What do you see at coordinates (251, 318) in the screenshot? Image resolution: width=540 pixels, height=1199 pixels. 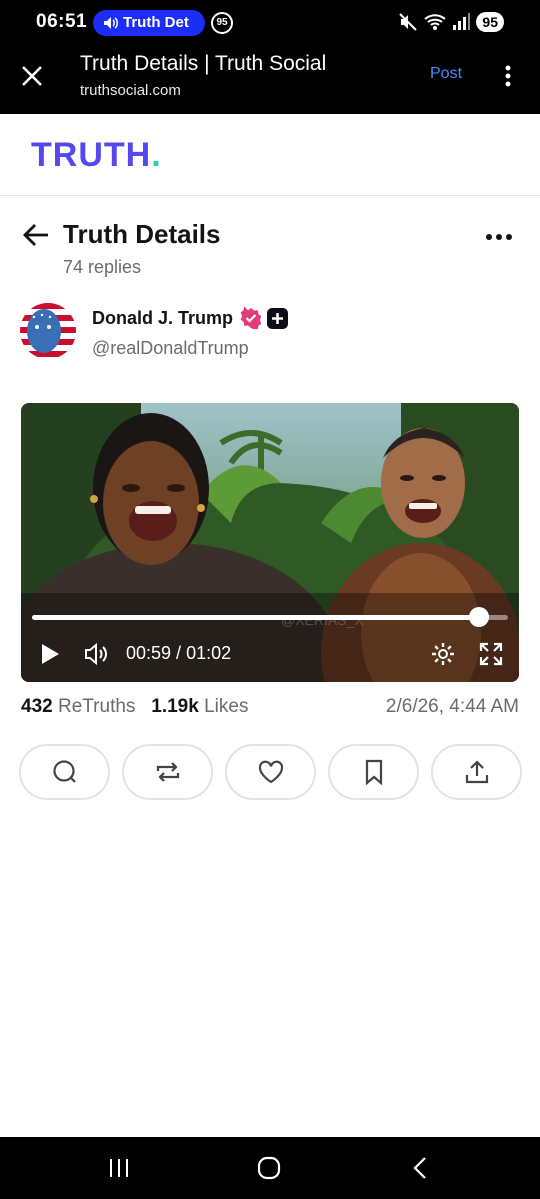 I see `verified-badge-icon` at bounding box center [251, 318].